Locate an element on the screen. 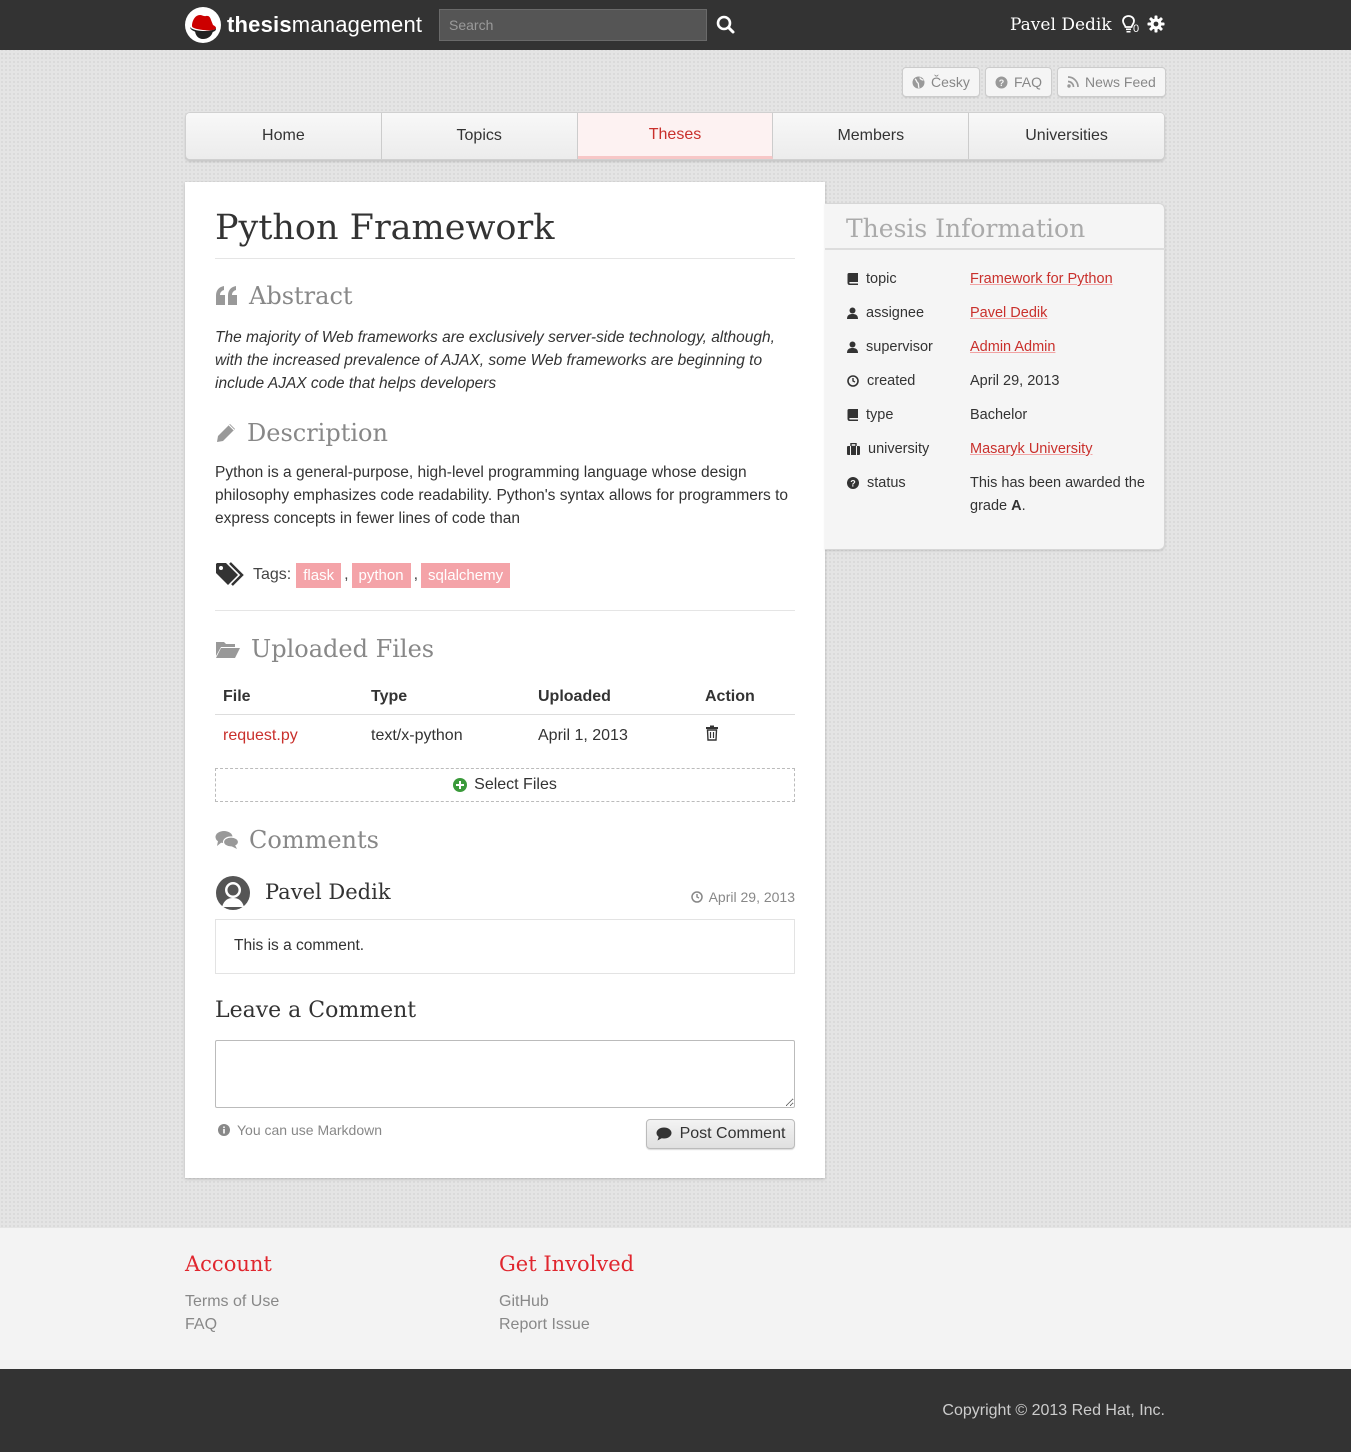 The height and width of the screenshot is (1452, 1351). info-key-label: type is located at coordinates (880, 415).